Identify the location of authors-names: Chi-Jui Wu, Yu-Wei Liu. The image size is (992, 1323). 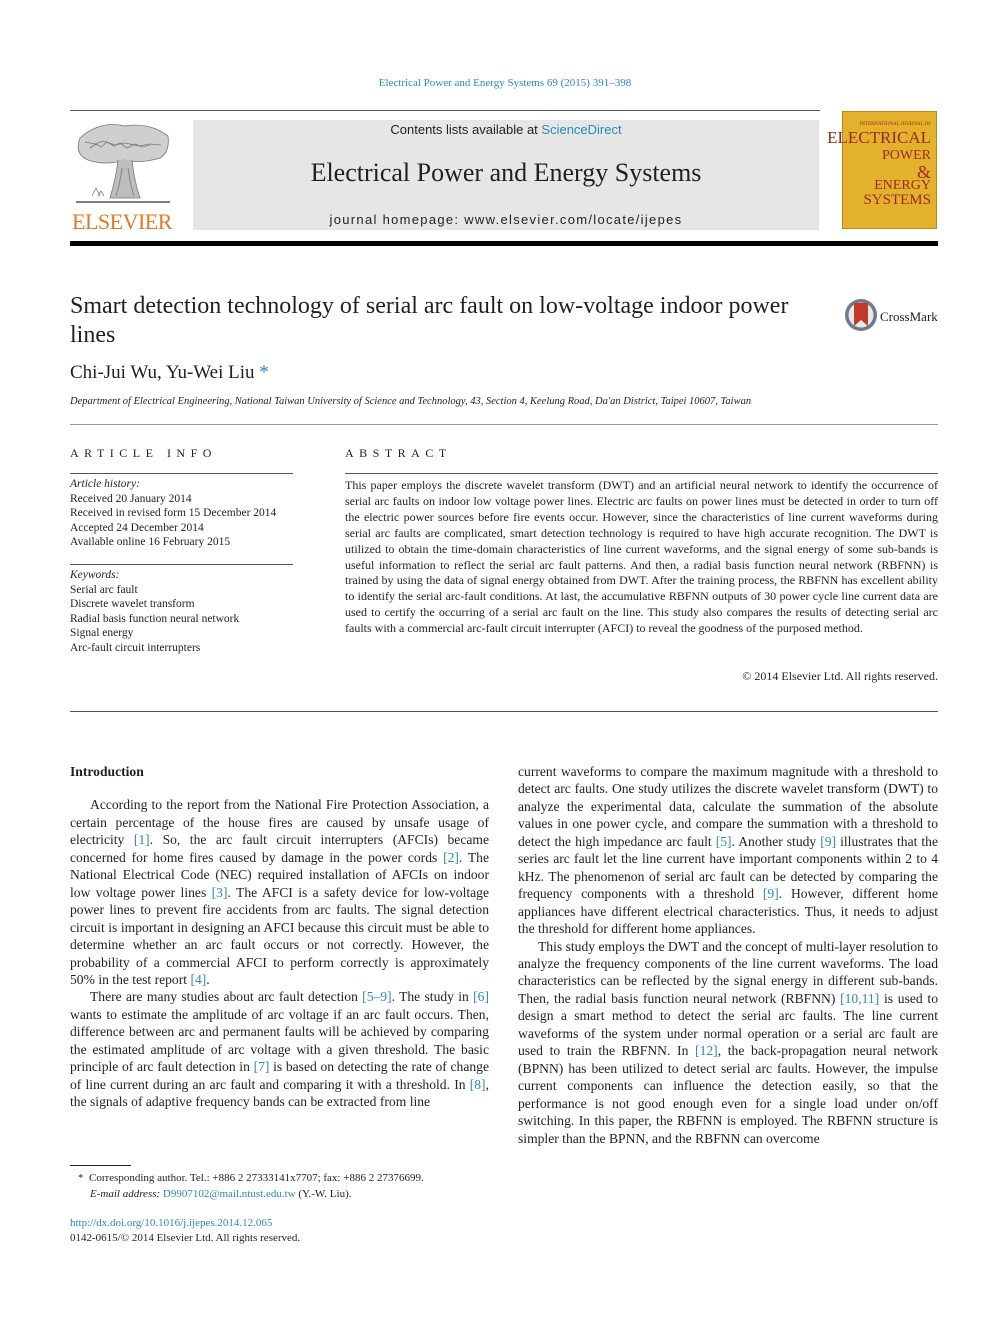
(162, 372).